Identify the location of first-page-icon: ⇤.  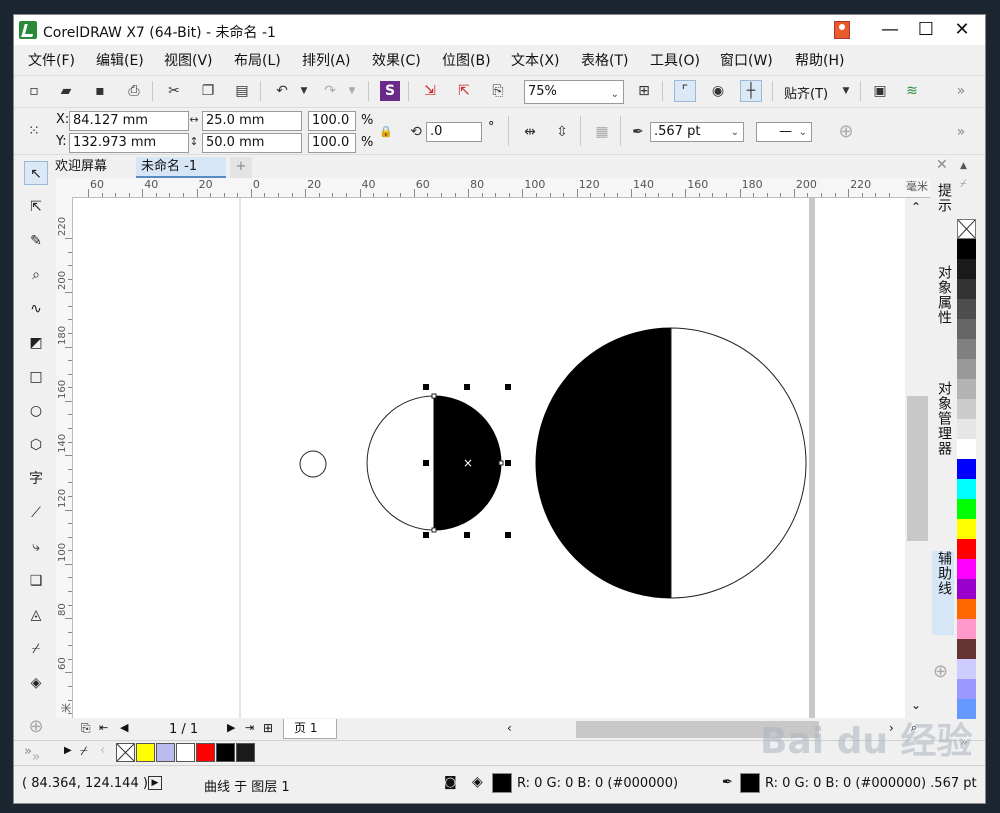
(103, 727).